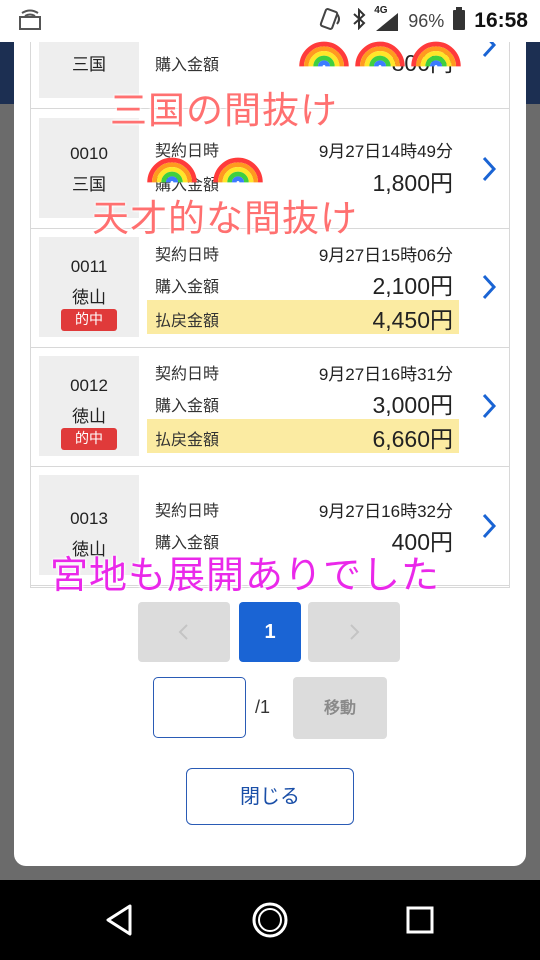 The image size is (540, 960). I want to click on purchase-amount: 1,800円, so click(412, 183).